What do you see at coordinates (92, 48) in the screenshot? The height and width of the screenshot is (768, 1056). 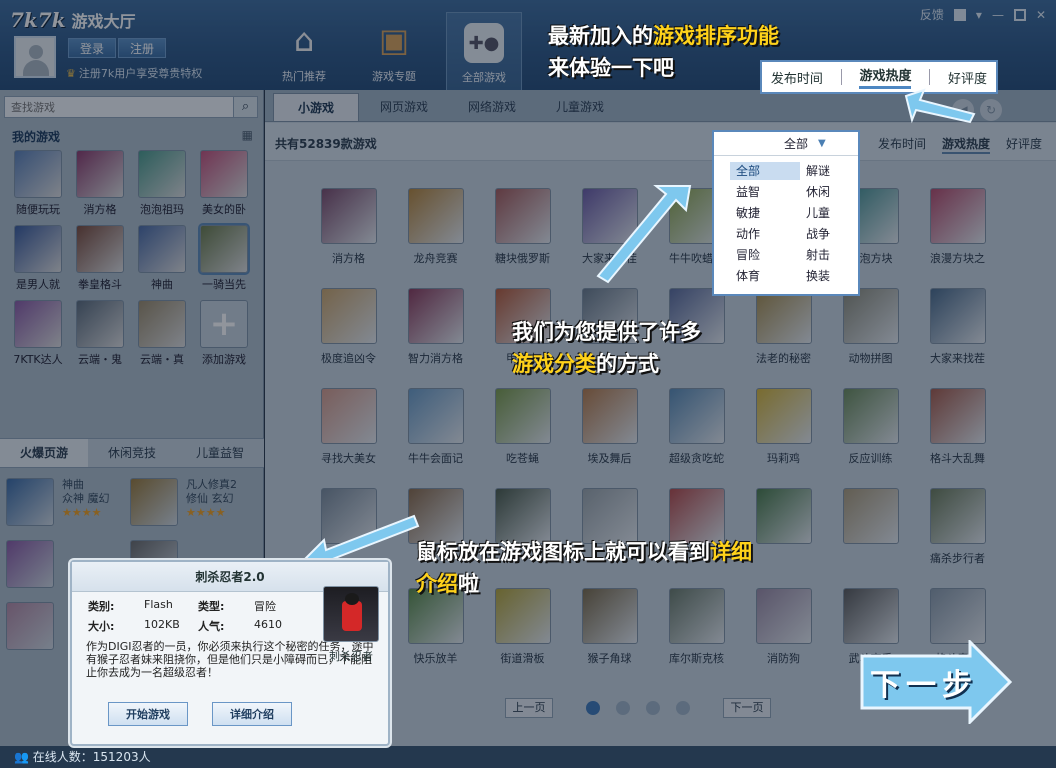 I see `login-button: 登录` at bounding box center [92, 48].